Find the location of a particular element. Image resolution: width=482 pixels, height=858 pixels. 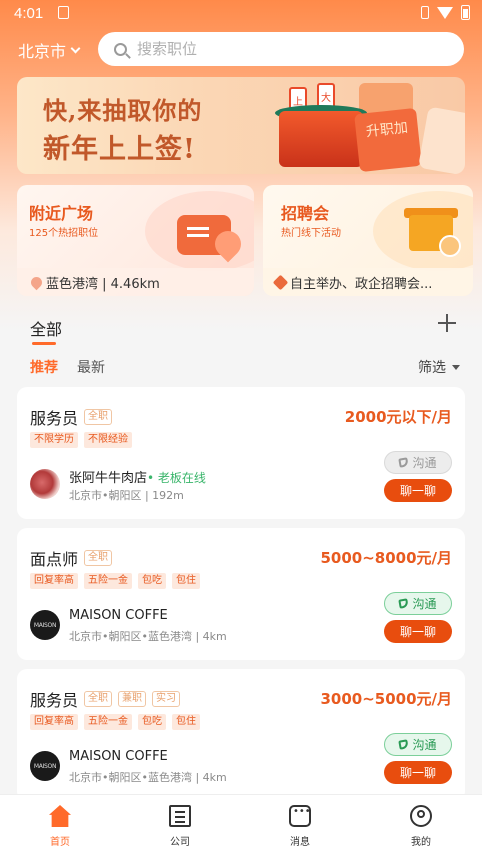

job-tag: 回复率高 is located at coordinates (54, 581).